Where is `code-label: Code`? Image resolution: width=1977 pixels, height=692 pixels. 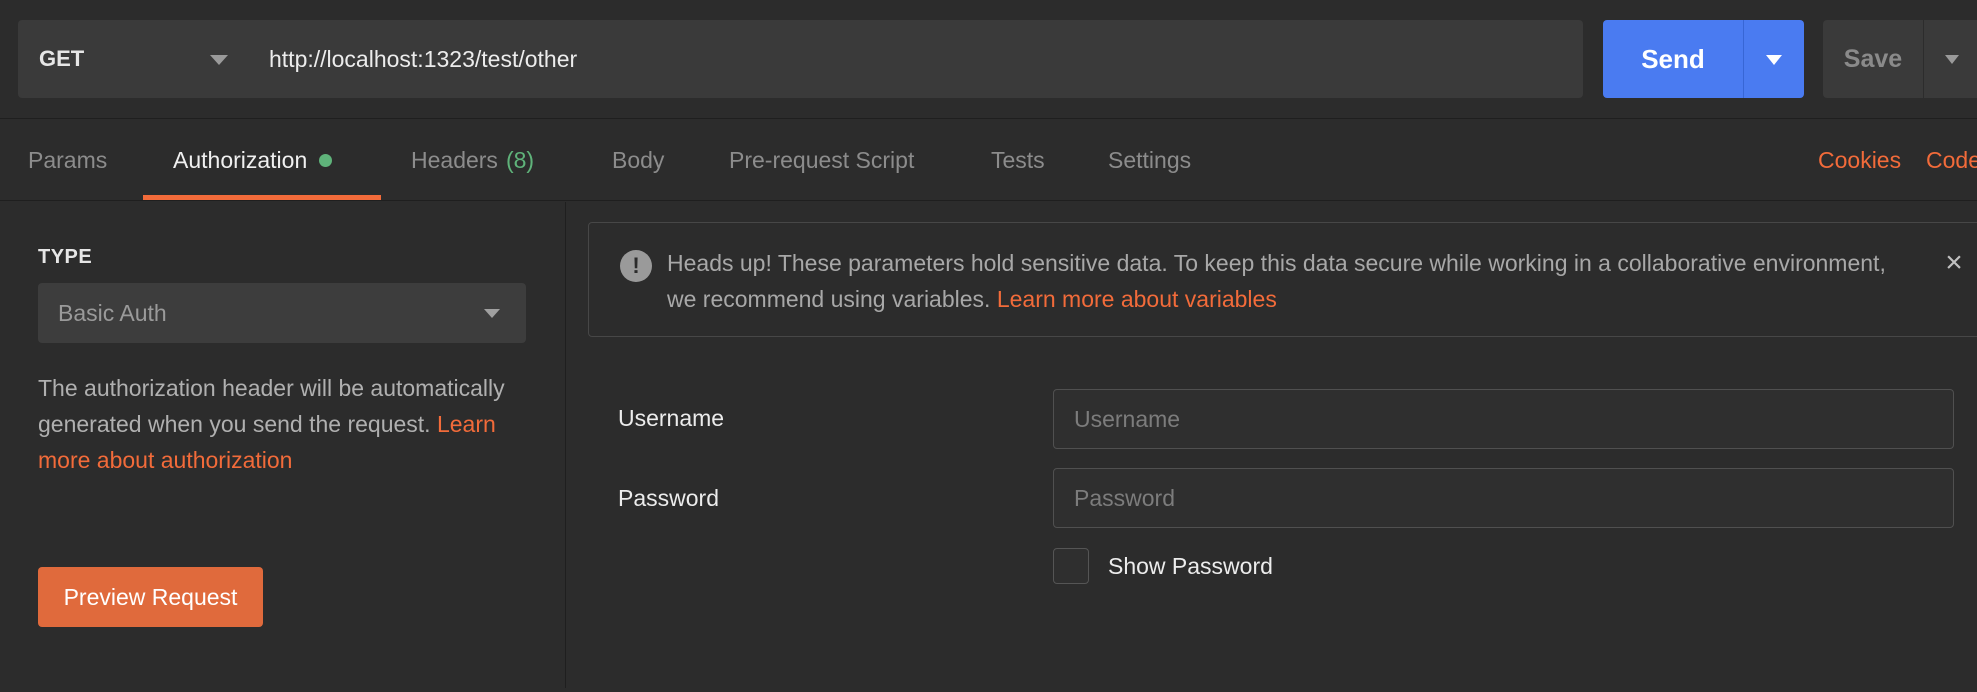
code-label: Code is located at coordinates (1951, 159).